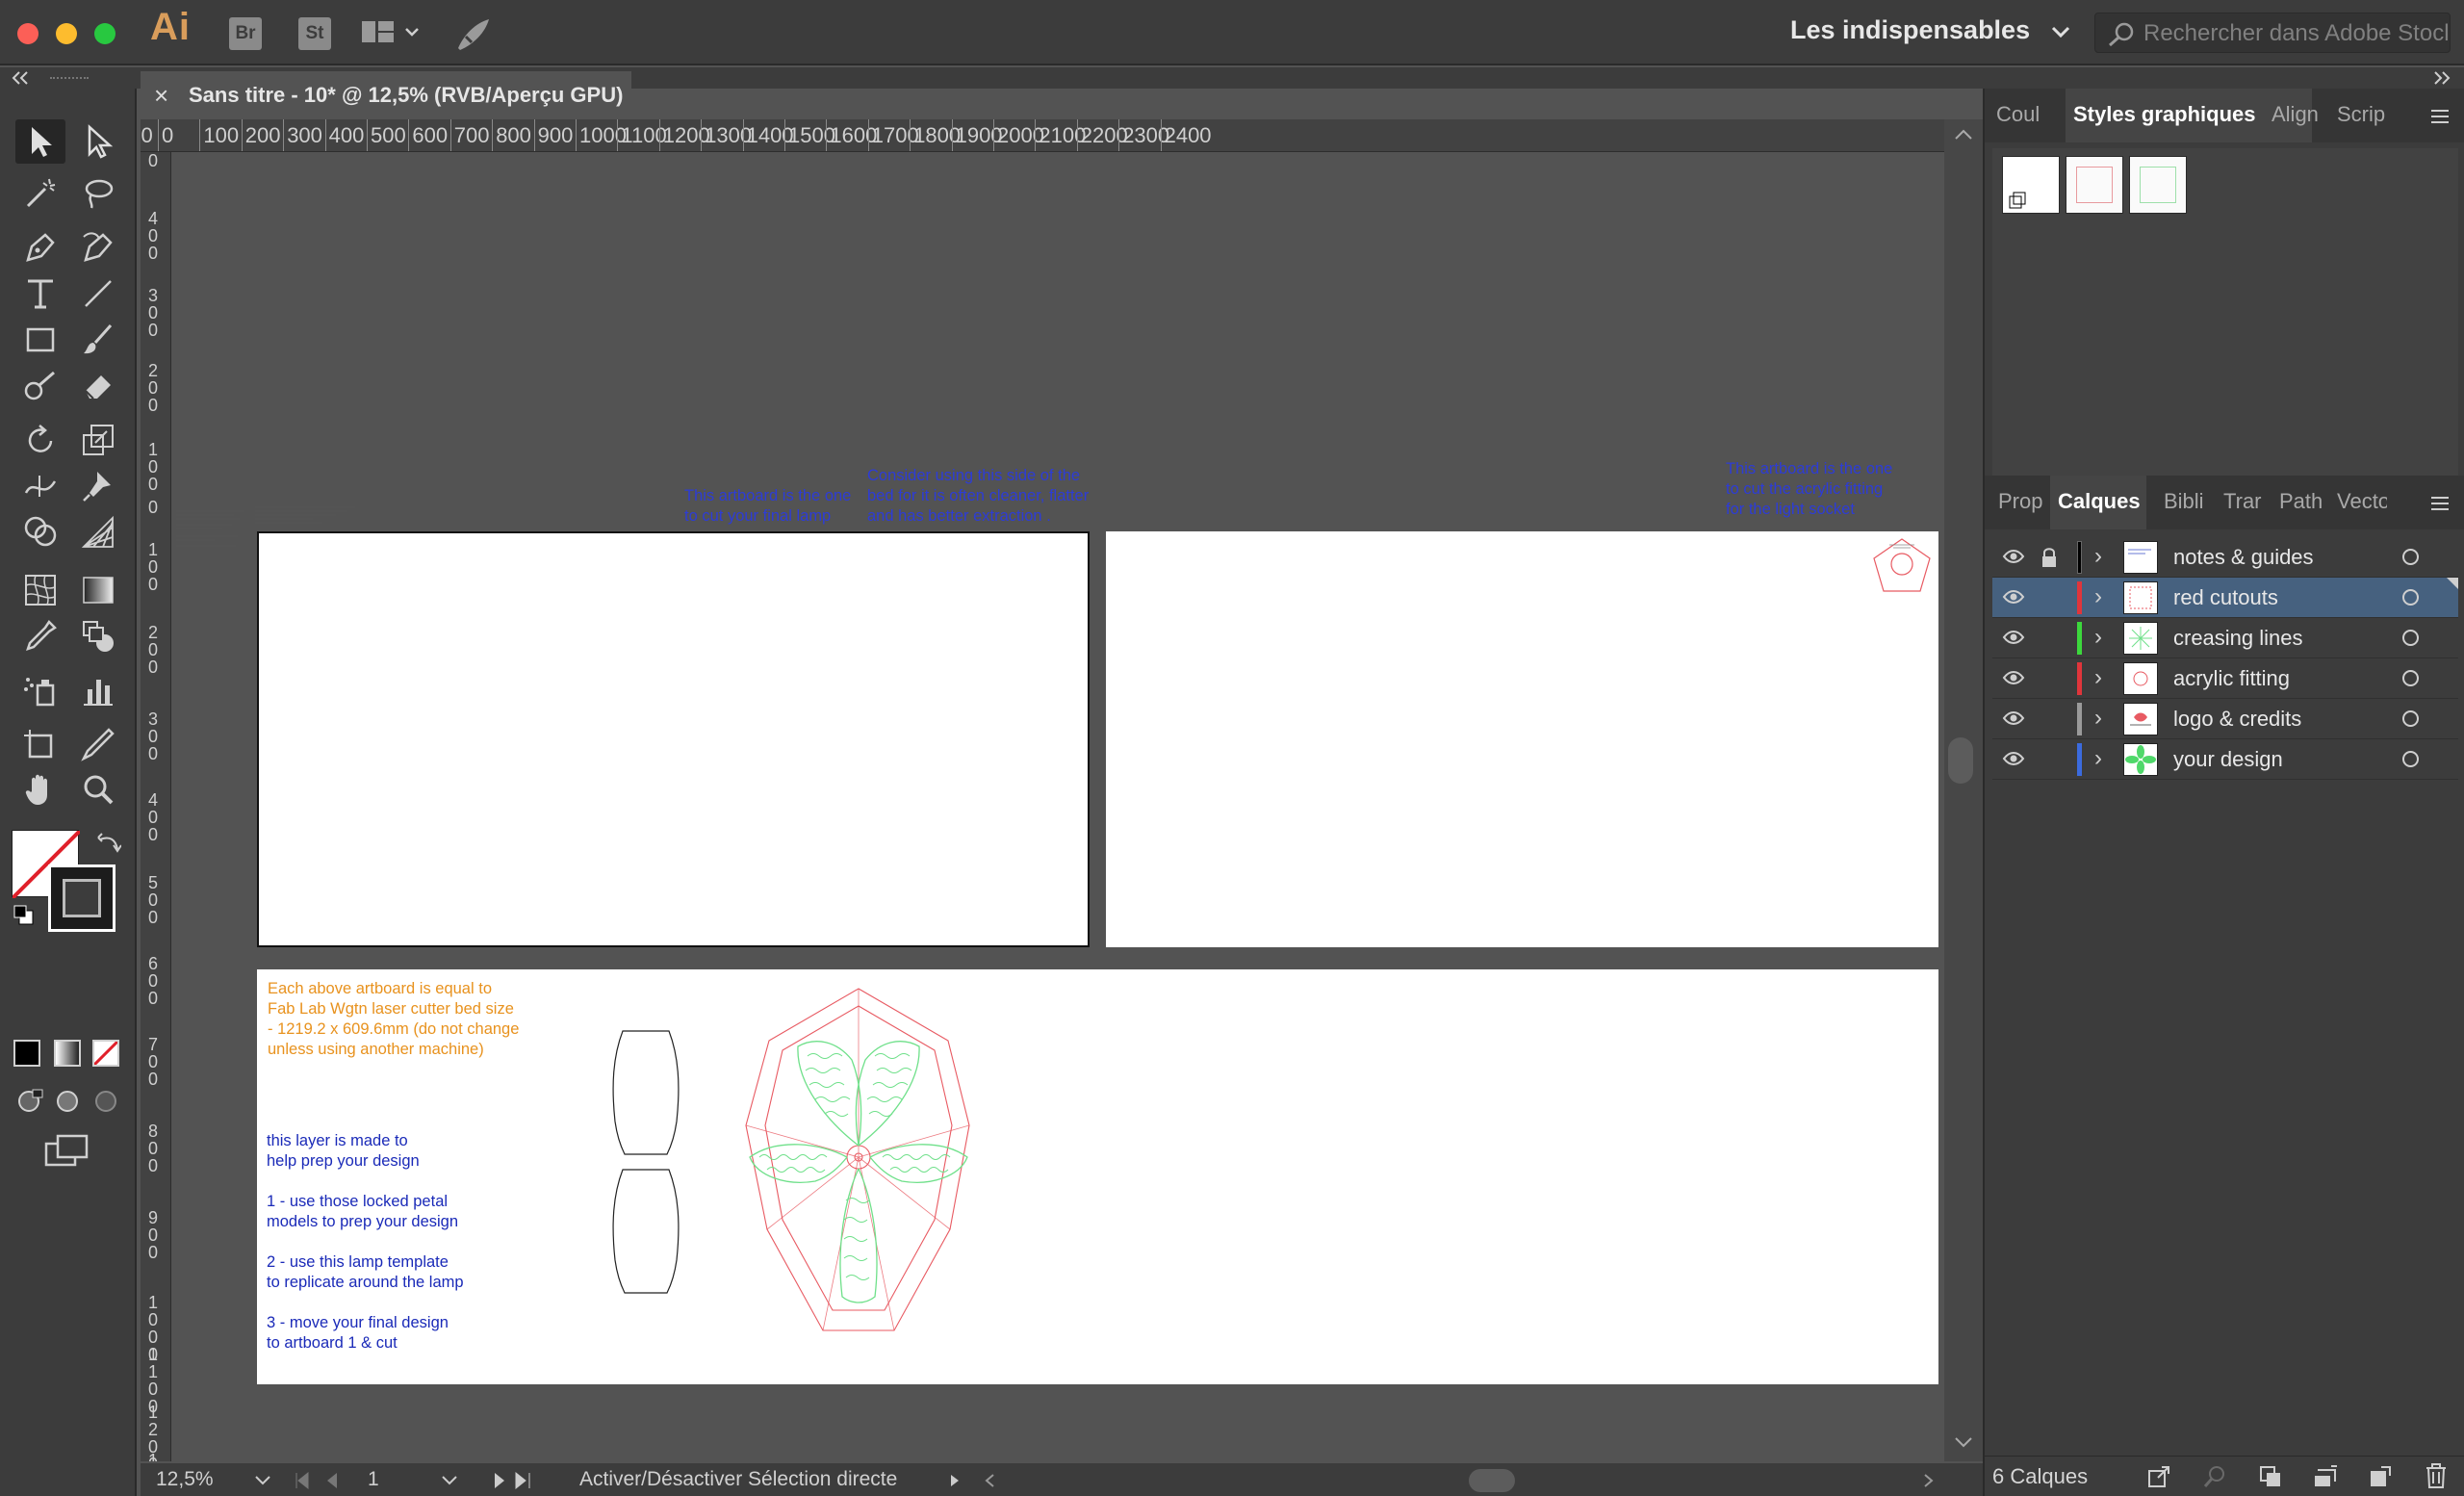 This screenshot has width=2464, height=1496. I want to click on bridge-button: Br, so click(245, 33).